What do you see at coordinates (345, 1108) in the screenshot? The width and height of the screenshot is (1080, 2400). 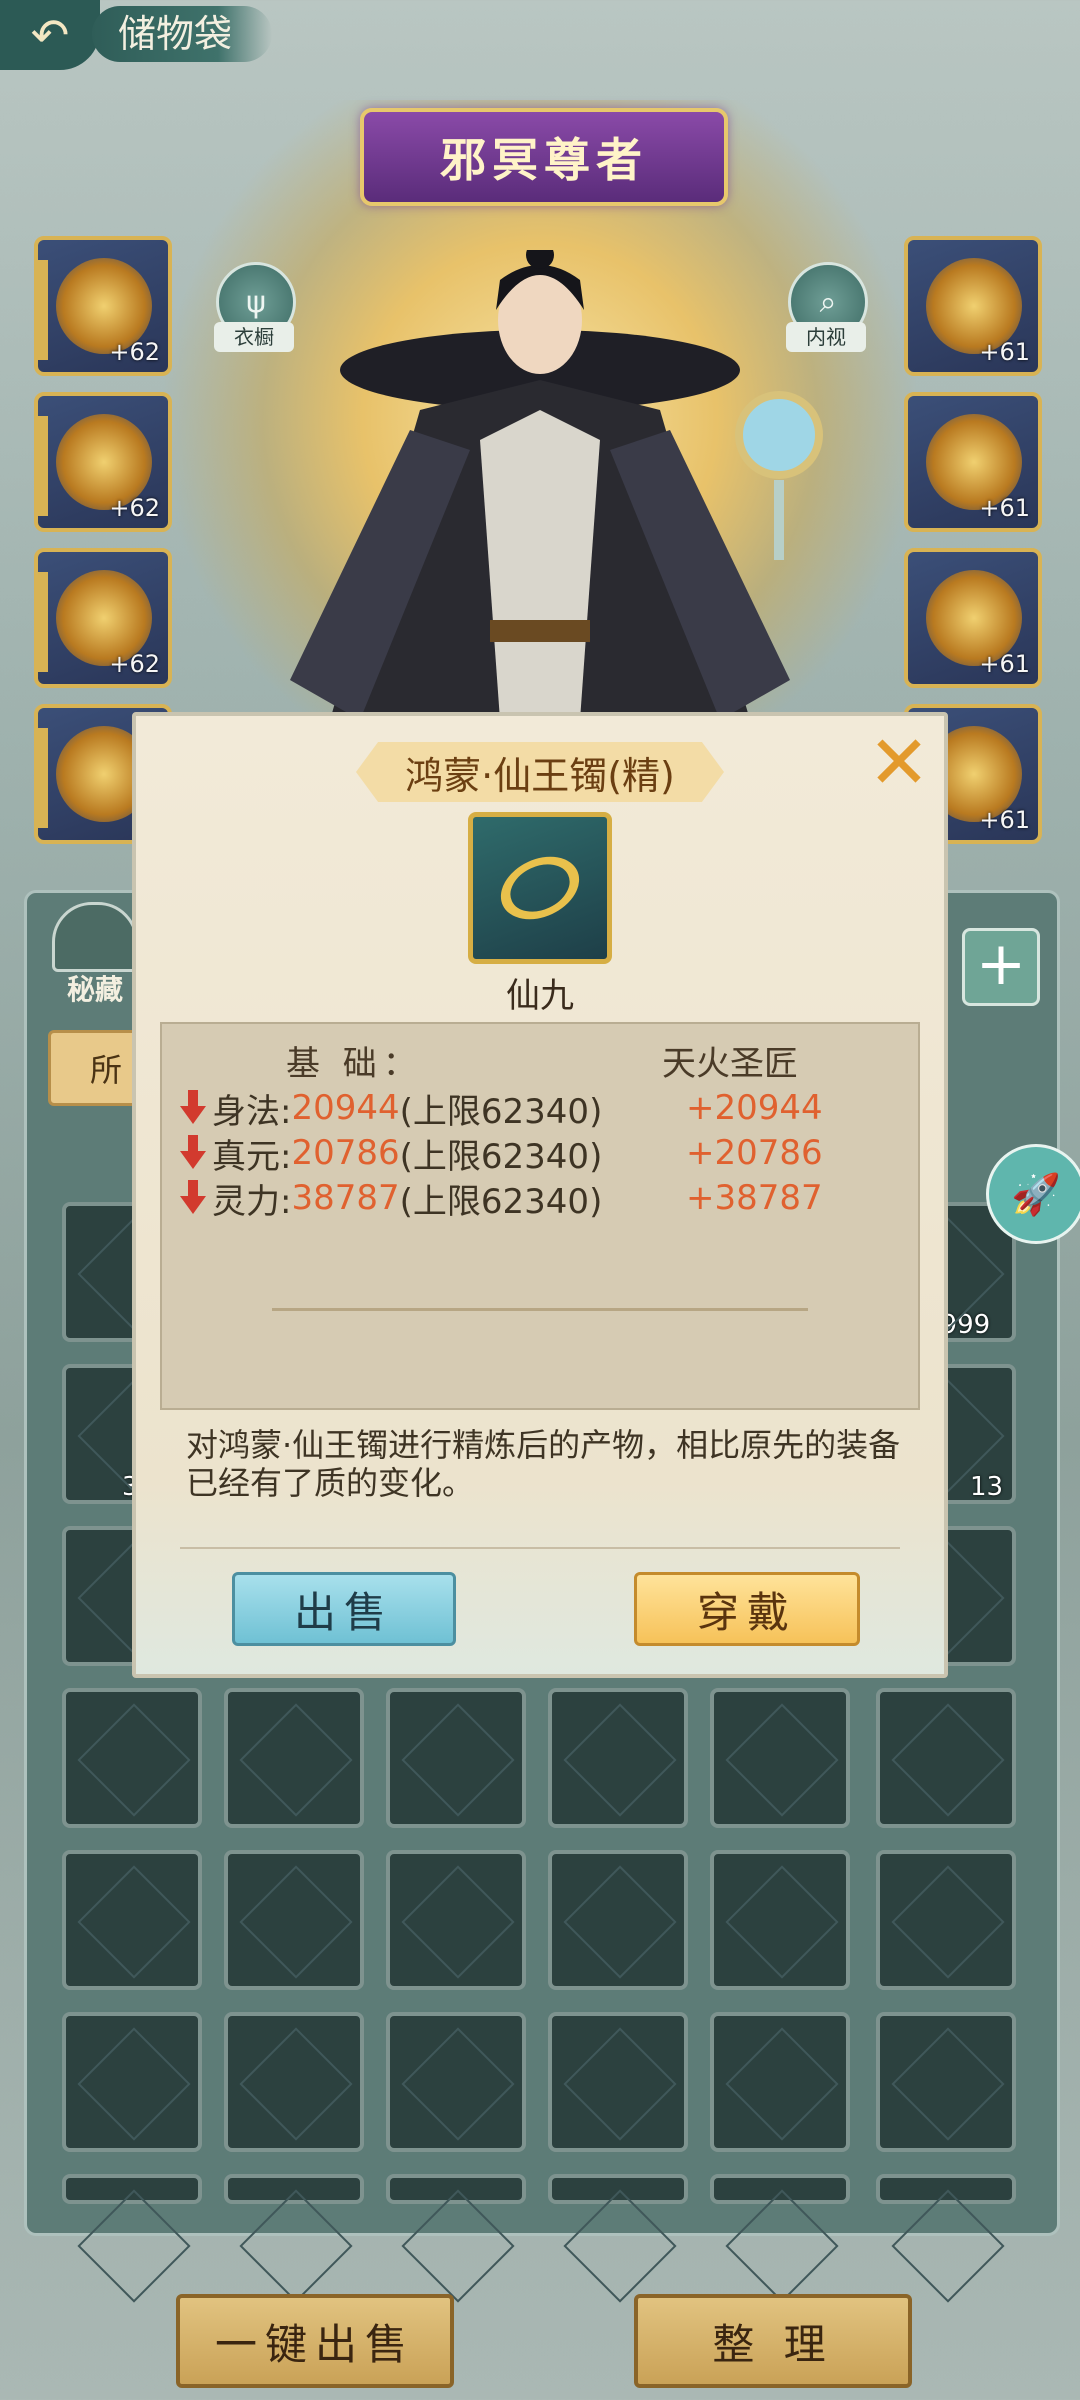 I see `stat-value: 20944` at bounding box center [345, 1108].